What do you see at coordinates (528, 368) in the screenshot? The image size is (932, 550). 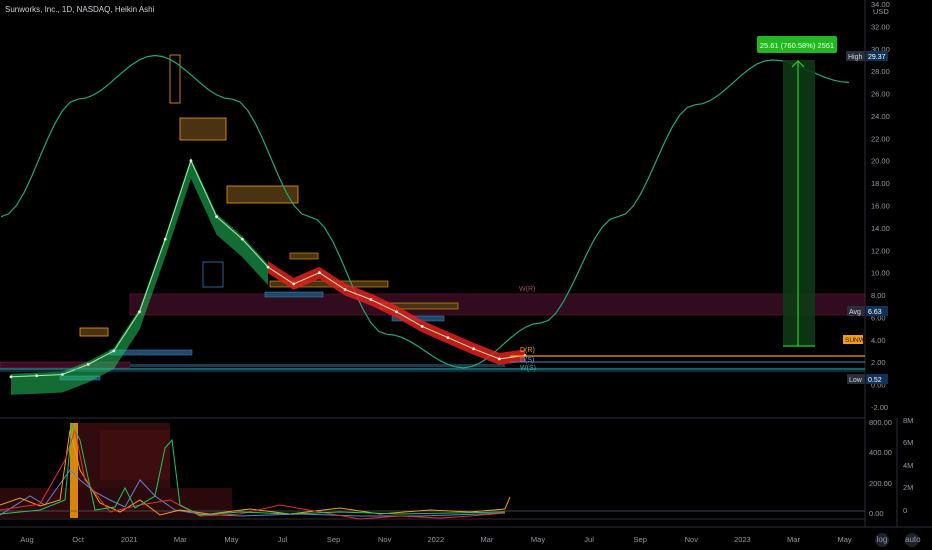 I see `weekly-support-label: W(S)` at bounding box center [528, 368].